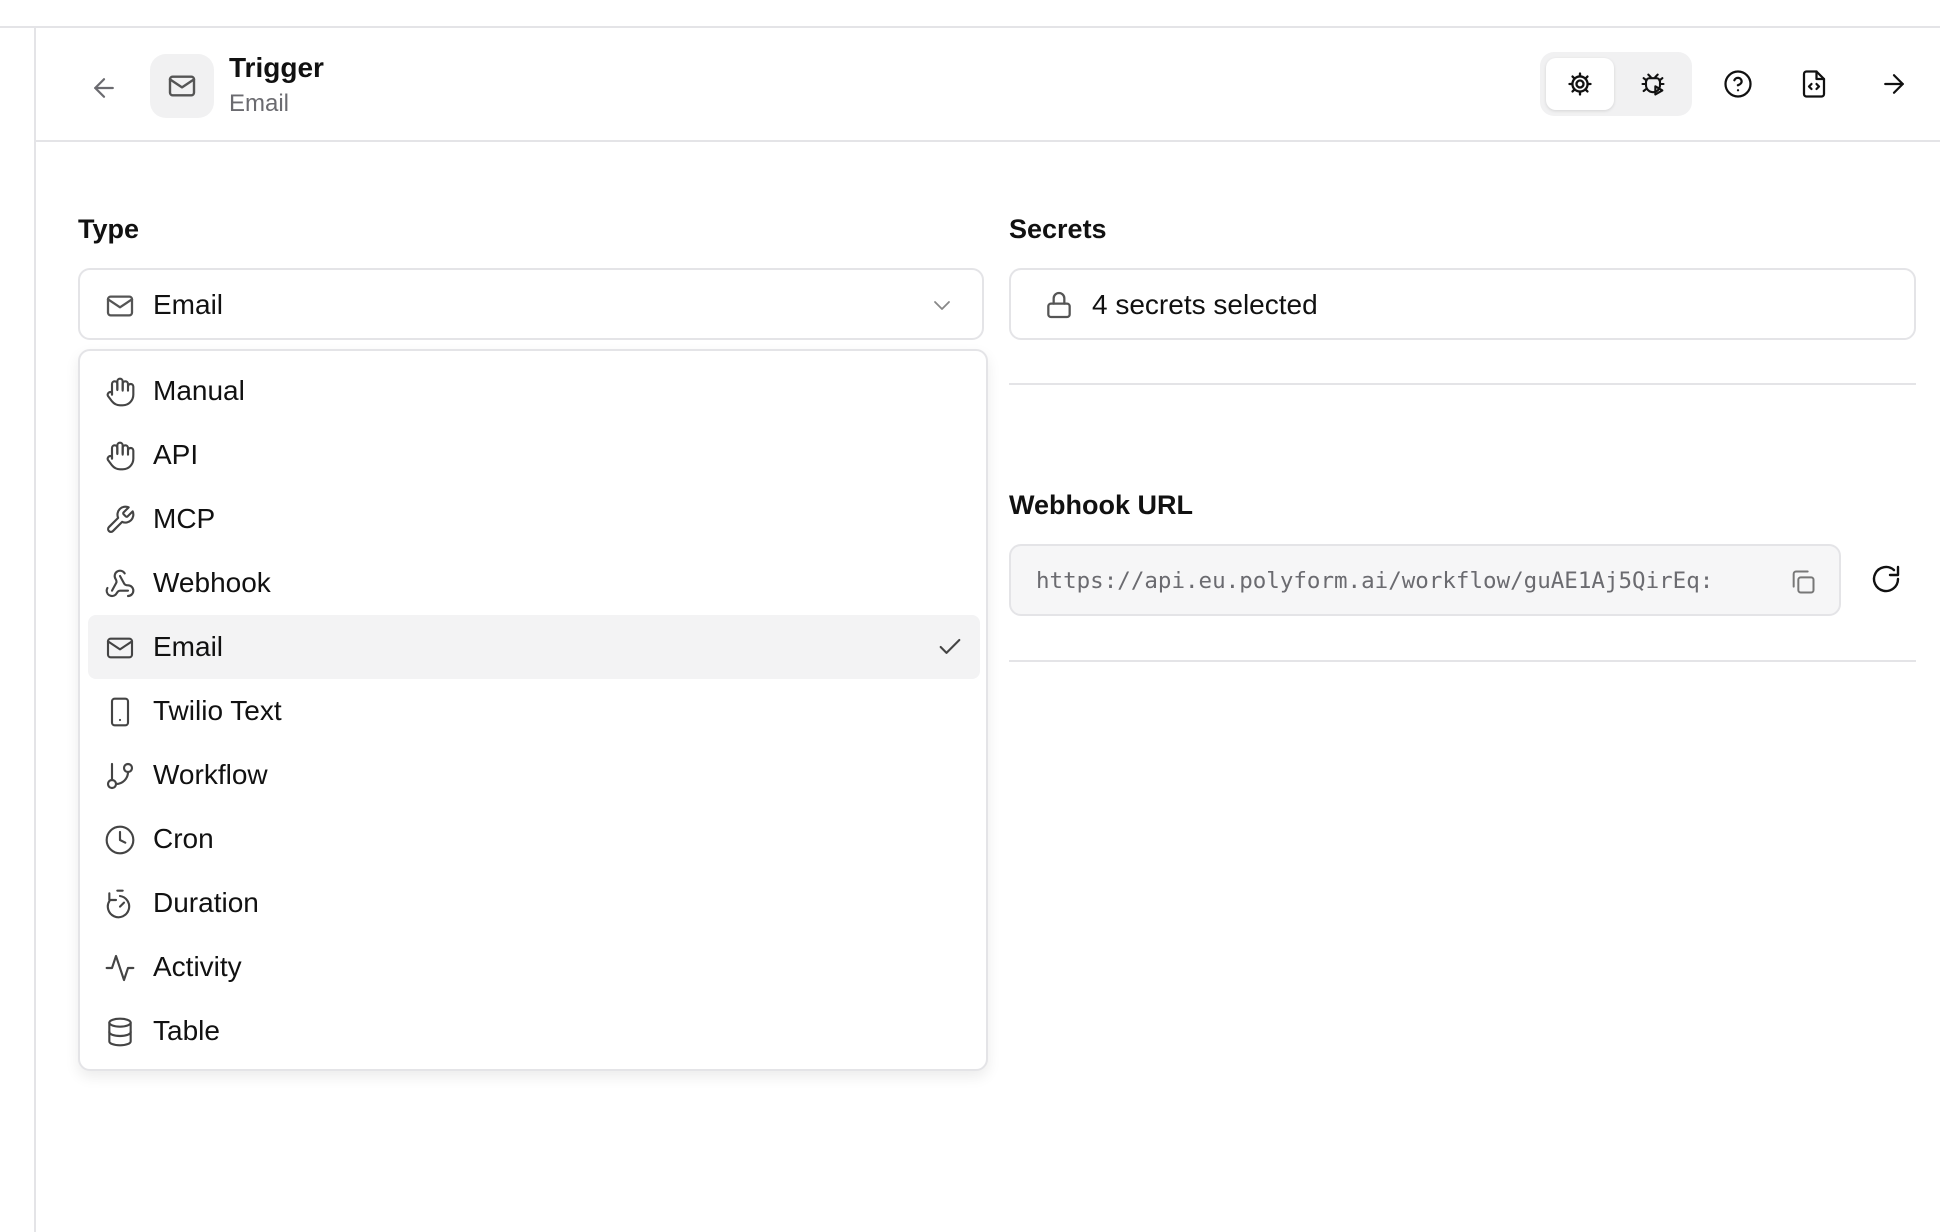 This screenshot has width=1940, height=1232. I want to click on secrets-label: Secrets, so click(1058, 229).